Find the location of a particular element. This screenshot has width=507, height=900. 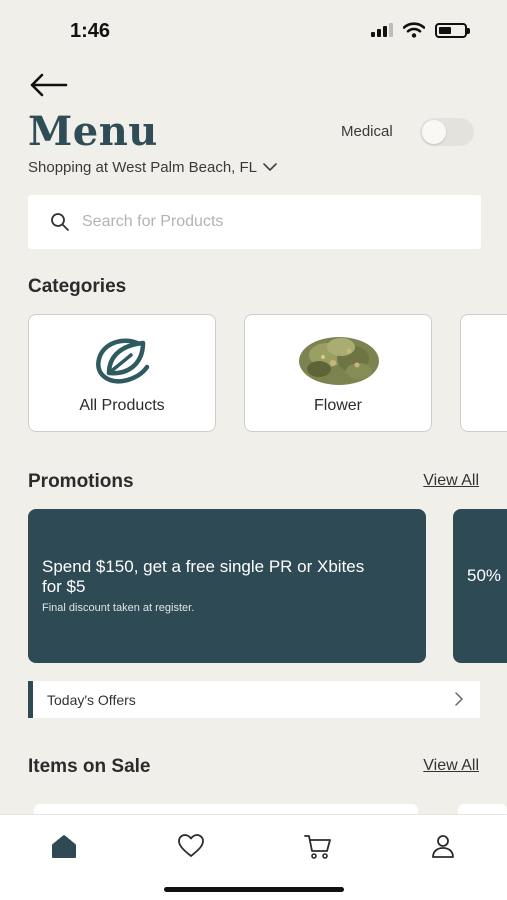

promotions-view-all-link: View All is located at coordinates (451, 481).